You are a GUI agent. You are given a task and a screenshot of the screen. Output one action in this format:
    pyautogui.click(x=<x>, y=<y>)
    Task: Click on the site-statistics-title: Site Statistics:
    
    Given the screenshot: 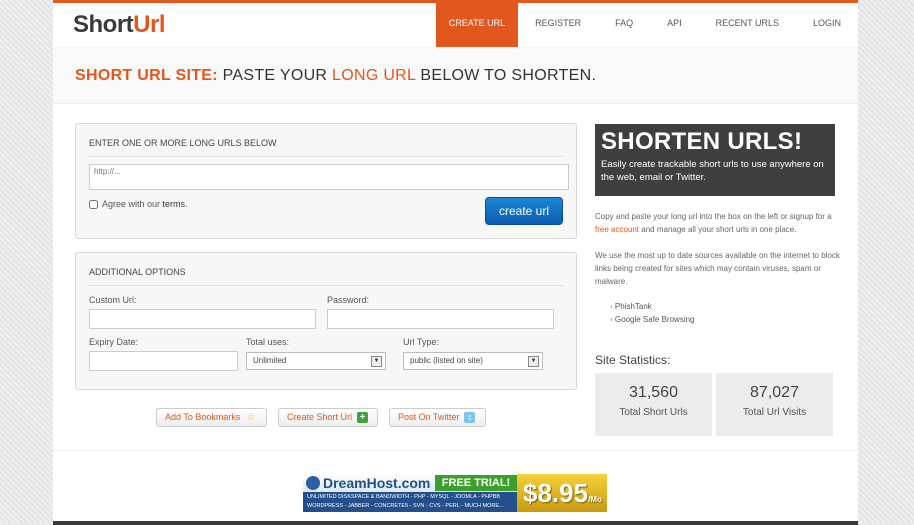 What is the action you would take?
    pyautogui.click(x=633, y=360)
    